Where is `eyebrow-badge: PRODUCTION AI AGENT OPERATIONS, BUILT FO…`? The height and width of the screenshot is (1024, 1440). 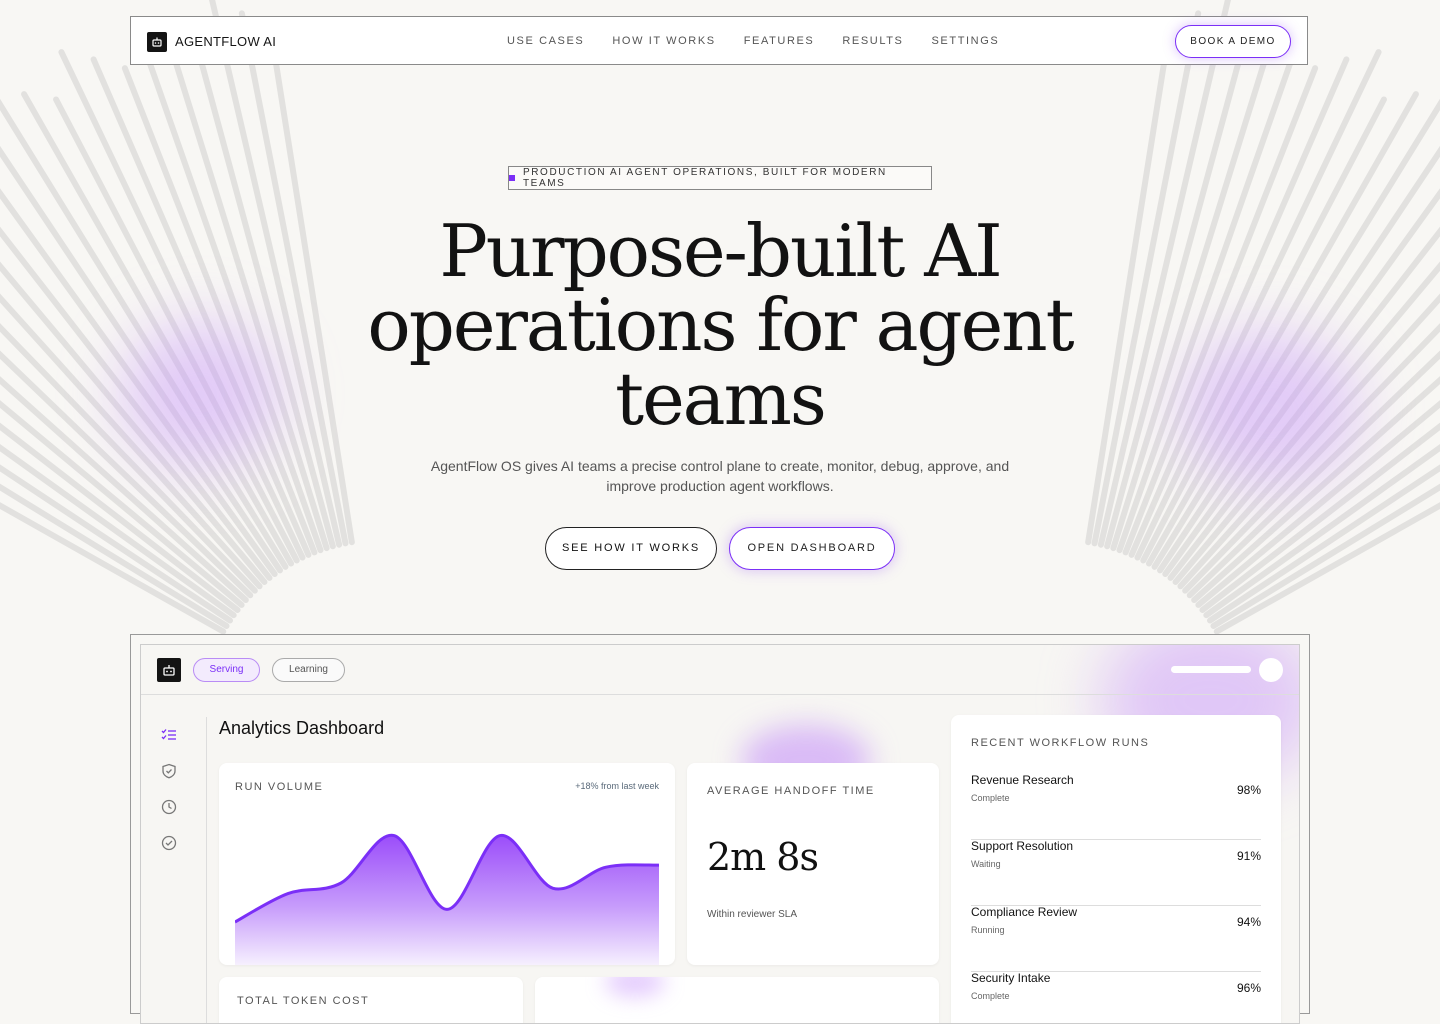
eyebrow-badge: PRODUCTION AI AGENT OPERATIONS, BUILT FO… is located at coordinates (720, 178).